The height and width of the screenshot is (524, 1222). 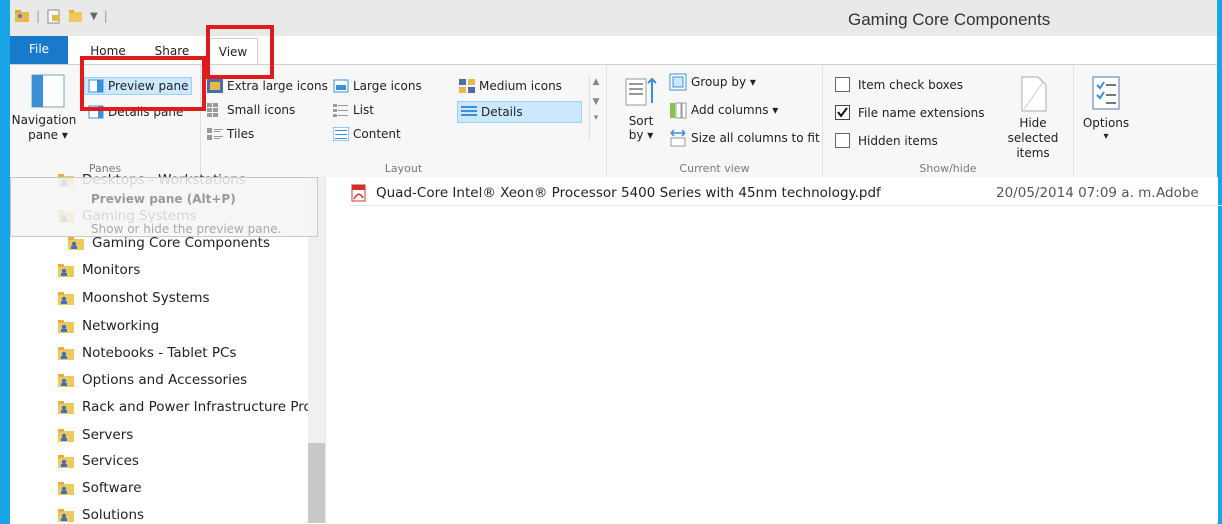 What do you see at coordinates (1034, 94) in the screenshot?
I see `hide-selected-items-icon` at bounding box center [1034, 94].